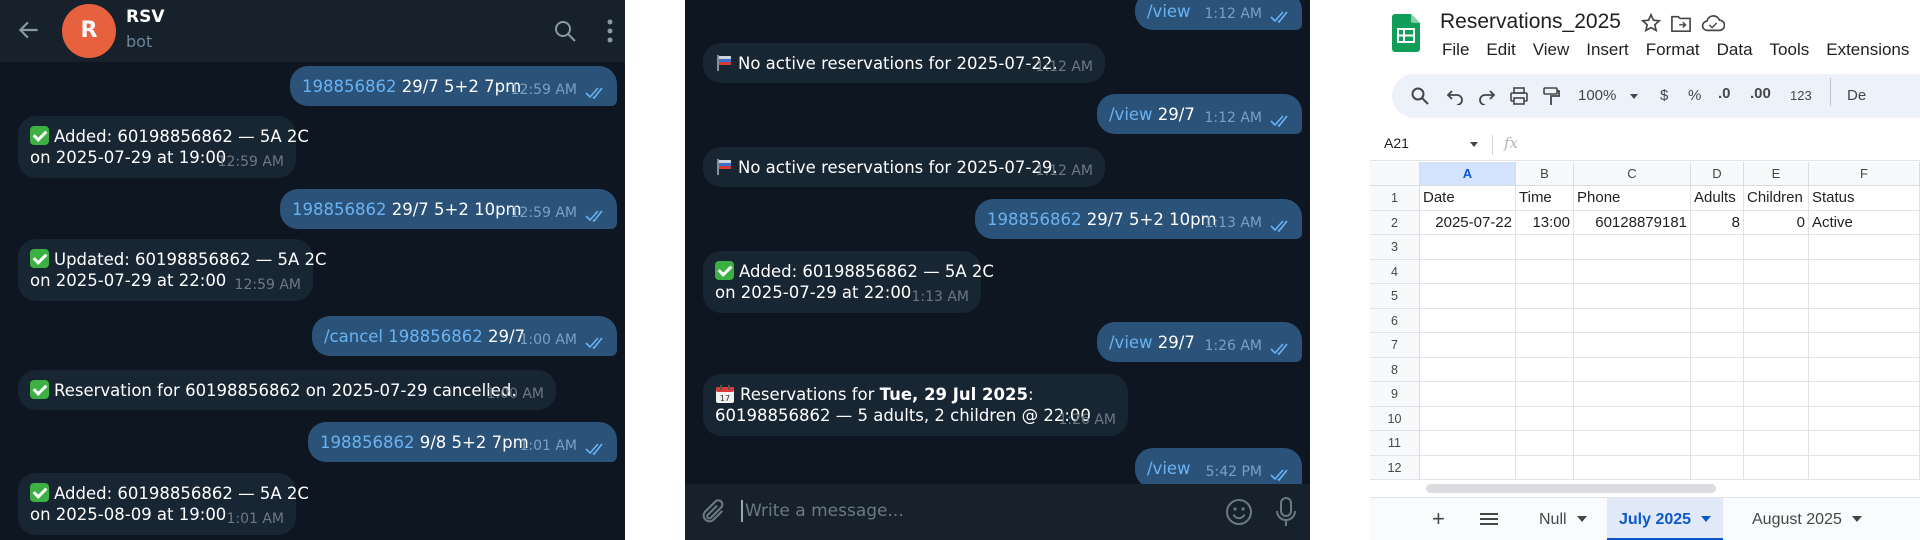  Describe the element at coordinates (1706, 519) in the screenshot. I see `chevron-down-icon` at that location.